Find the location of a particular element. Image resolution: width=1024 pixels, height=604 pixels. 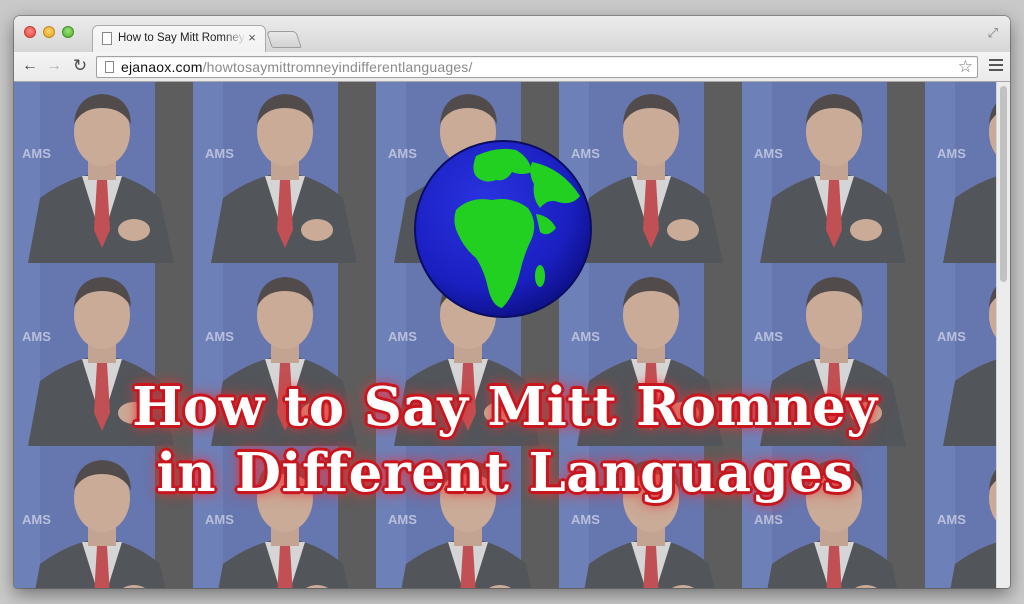

reload-button: ↻ is located at coordinates (80, 66).